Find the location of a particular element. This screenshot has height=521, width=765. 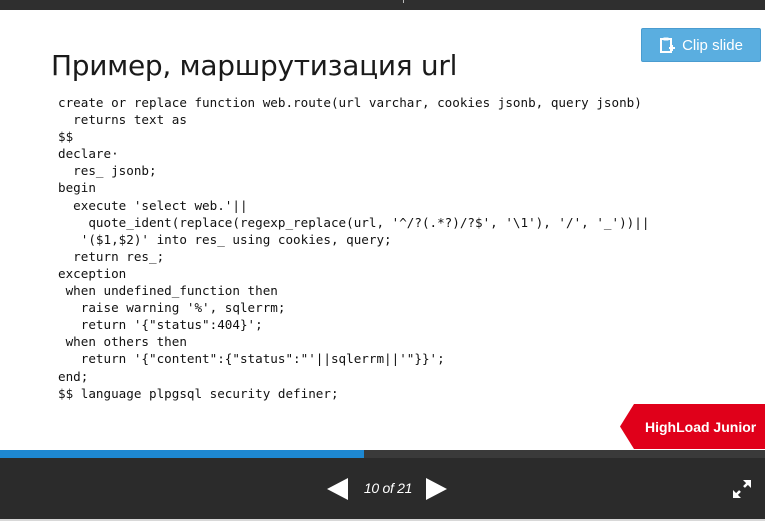

clip-slide-button: Clip slide is located at coordinates (701, 45).